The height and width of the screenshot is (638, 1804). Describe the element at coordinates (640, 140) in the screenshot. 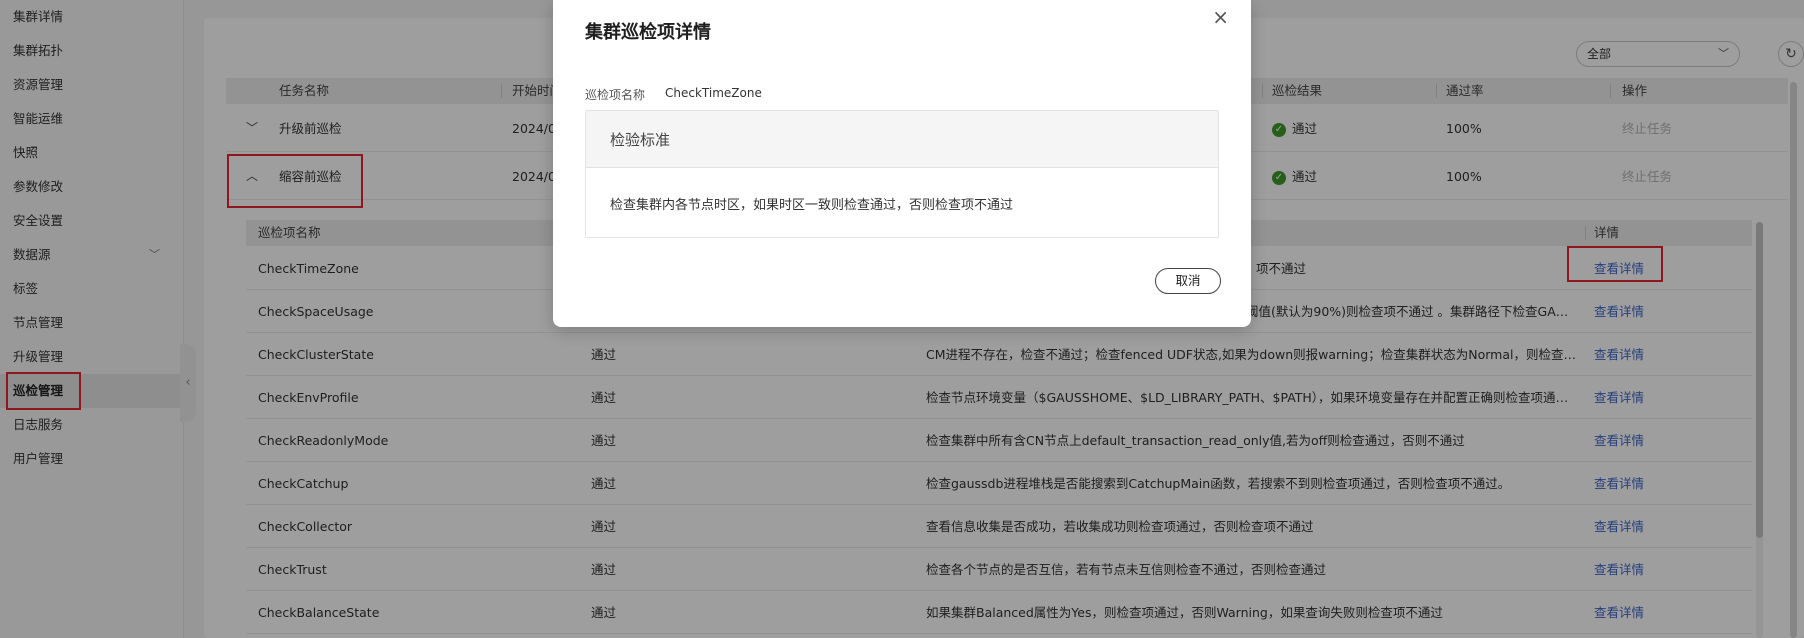

I see `criteria-panel-title: 检验标准` at that location.